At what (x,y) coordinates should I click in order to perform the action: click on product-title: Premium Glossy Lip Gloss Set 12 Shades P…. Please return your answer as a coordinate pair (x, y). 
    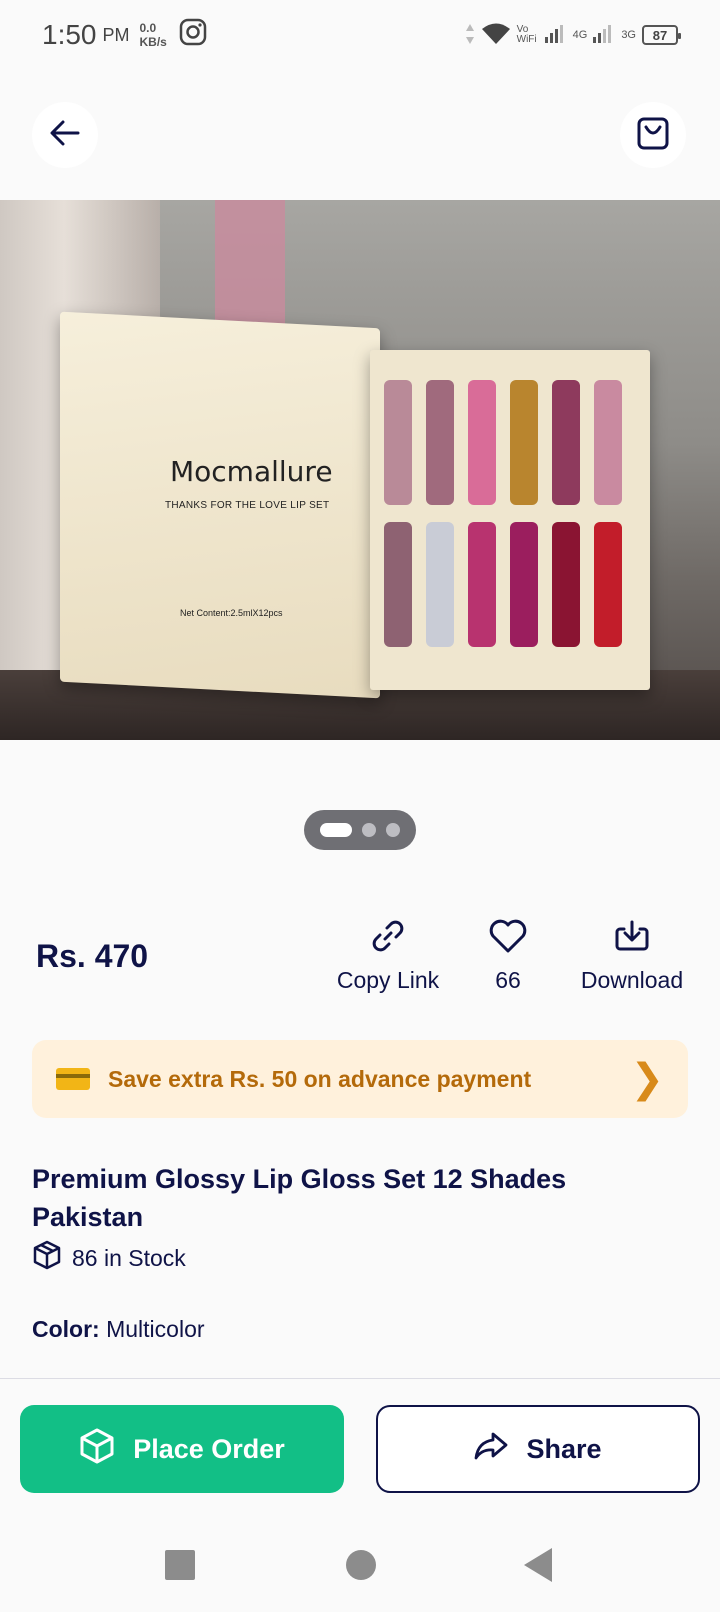
    Looking at the image, I should click on (299, 1198).